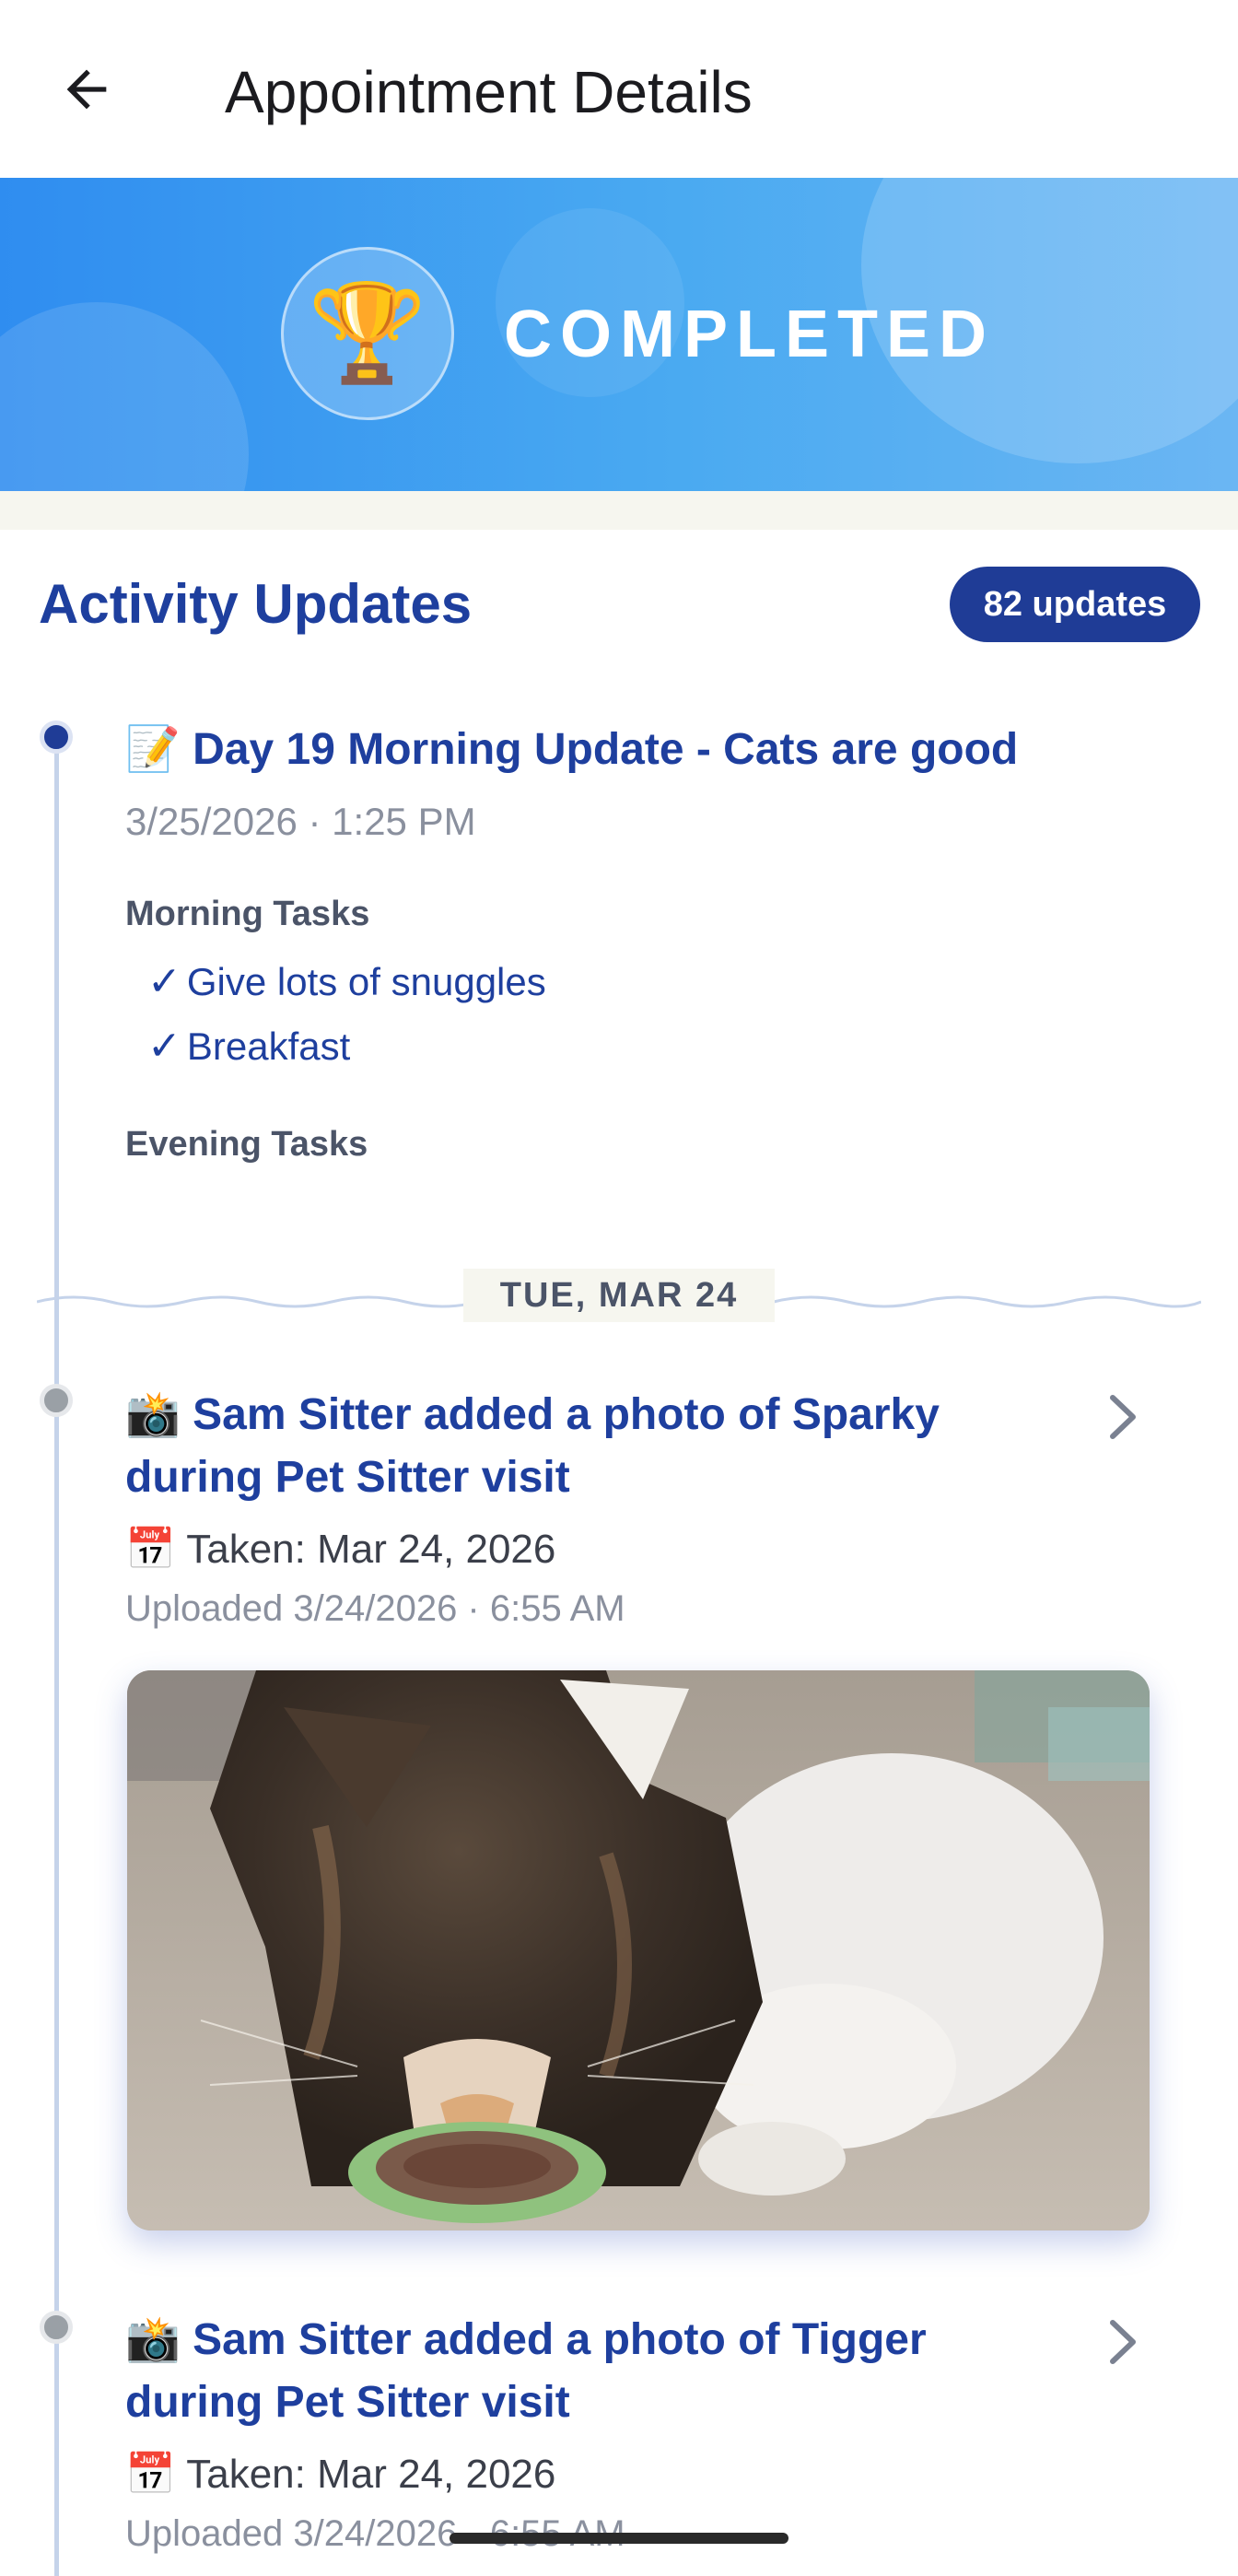 This screenshot has width=1238, height=2576. I want to click on status-label: COMPLETED, so click(750, 334).